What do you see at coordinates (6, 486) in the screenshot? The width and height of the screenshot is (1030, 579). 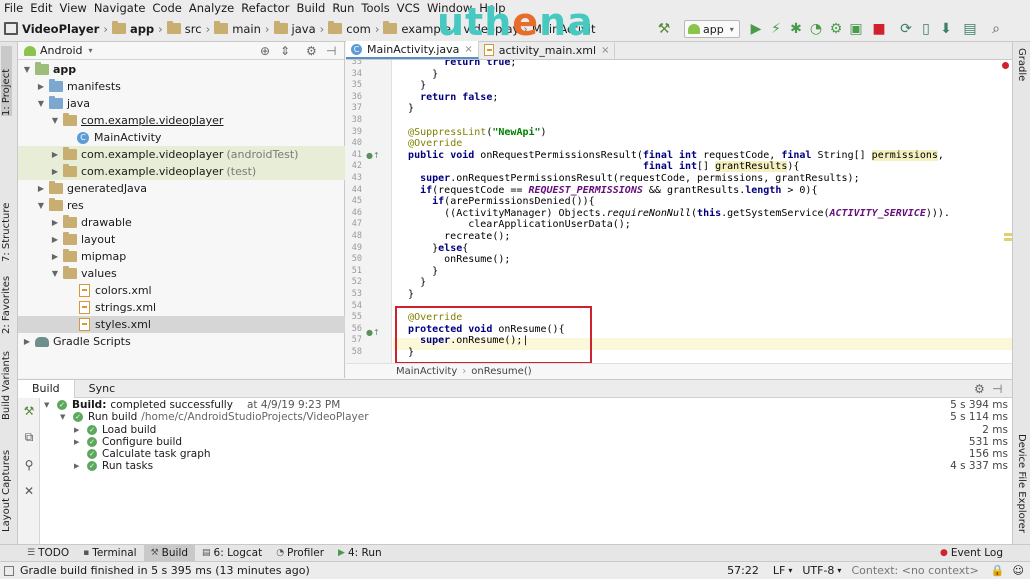 I see `tool-layout-captures: Layout Captures` at bounding box center [6, 486].